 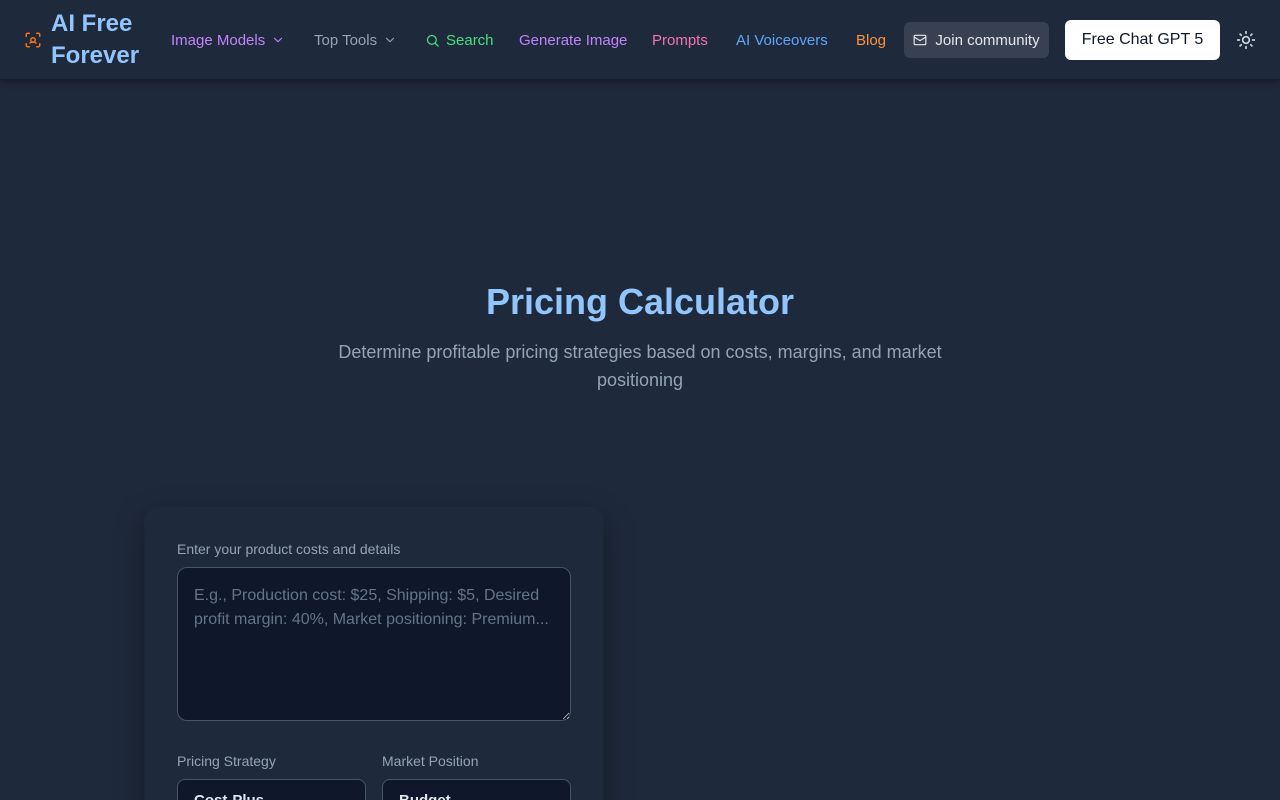 I want to click on sun-icon, so click(x=1246, y=40).